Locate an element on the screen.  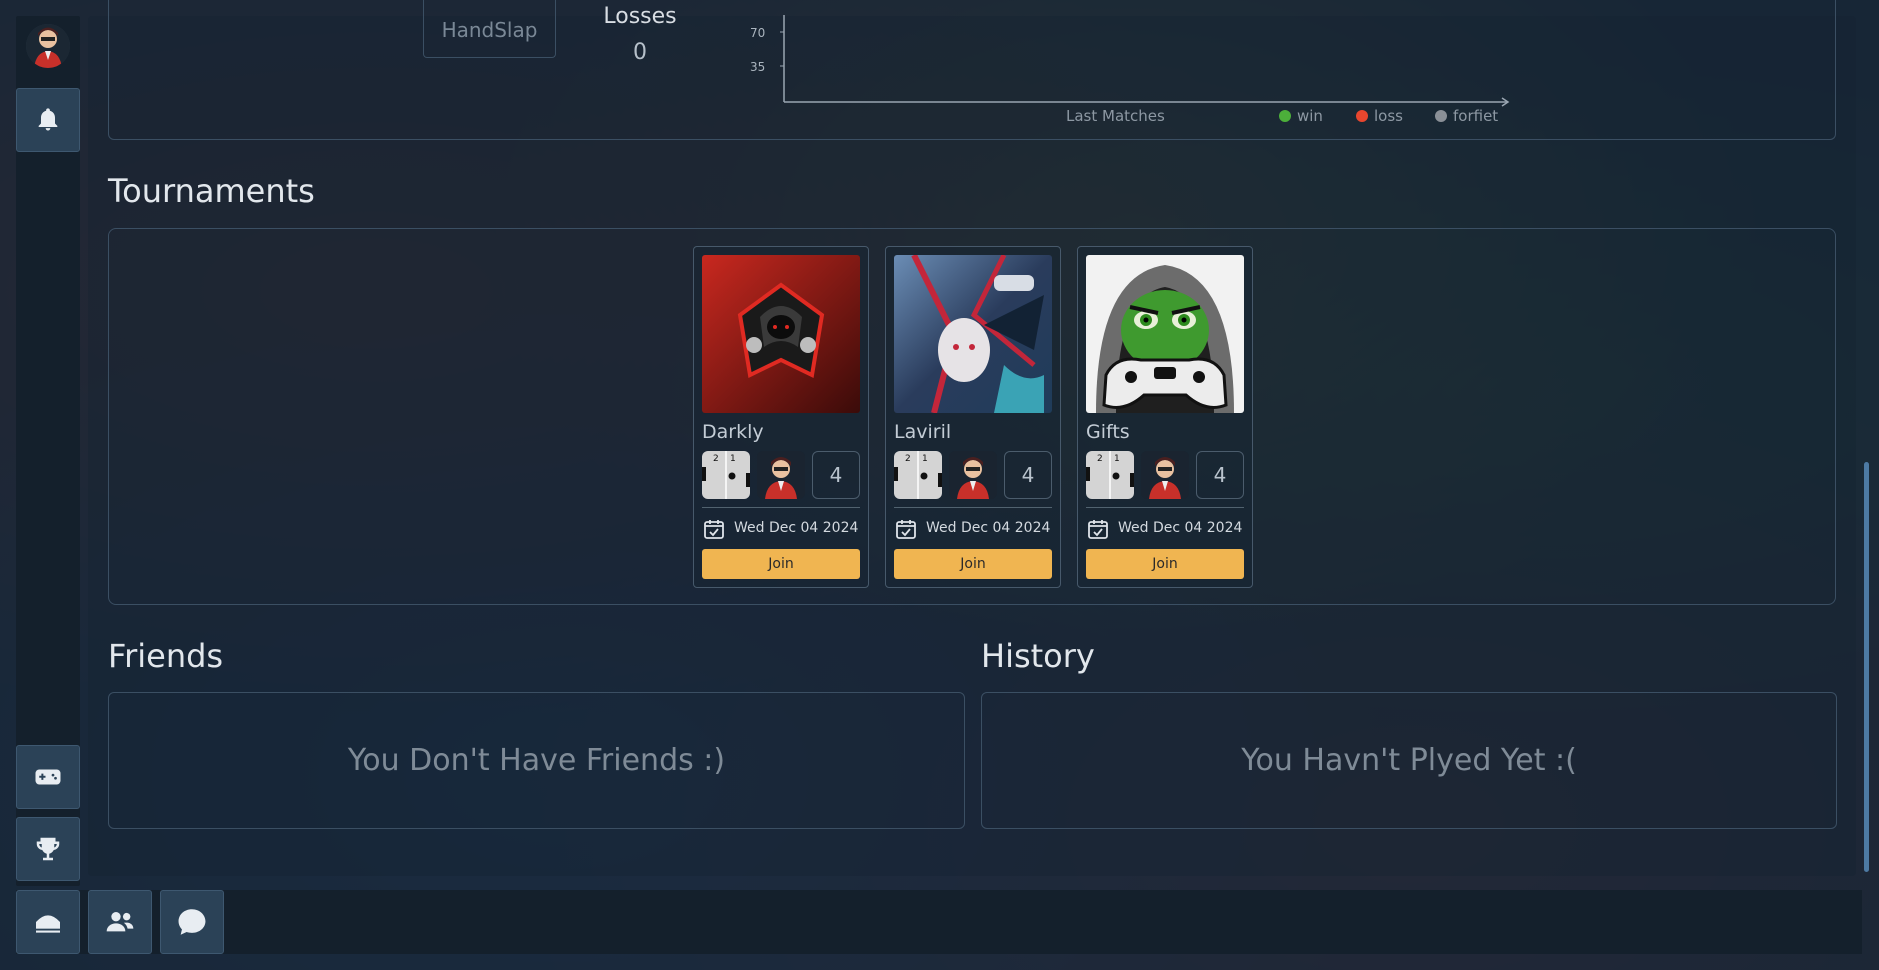
friends-panel: You Don't Have Friends :) is located at coordinates (536, 760).